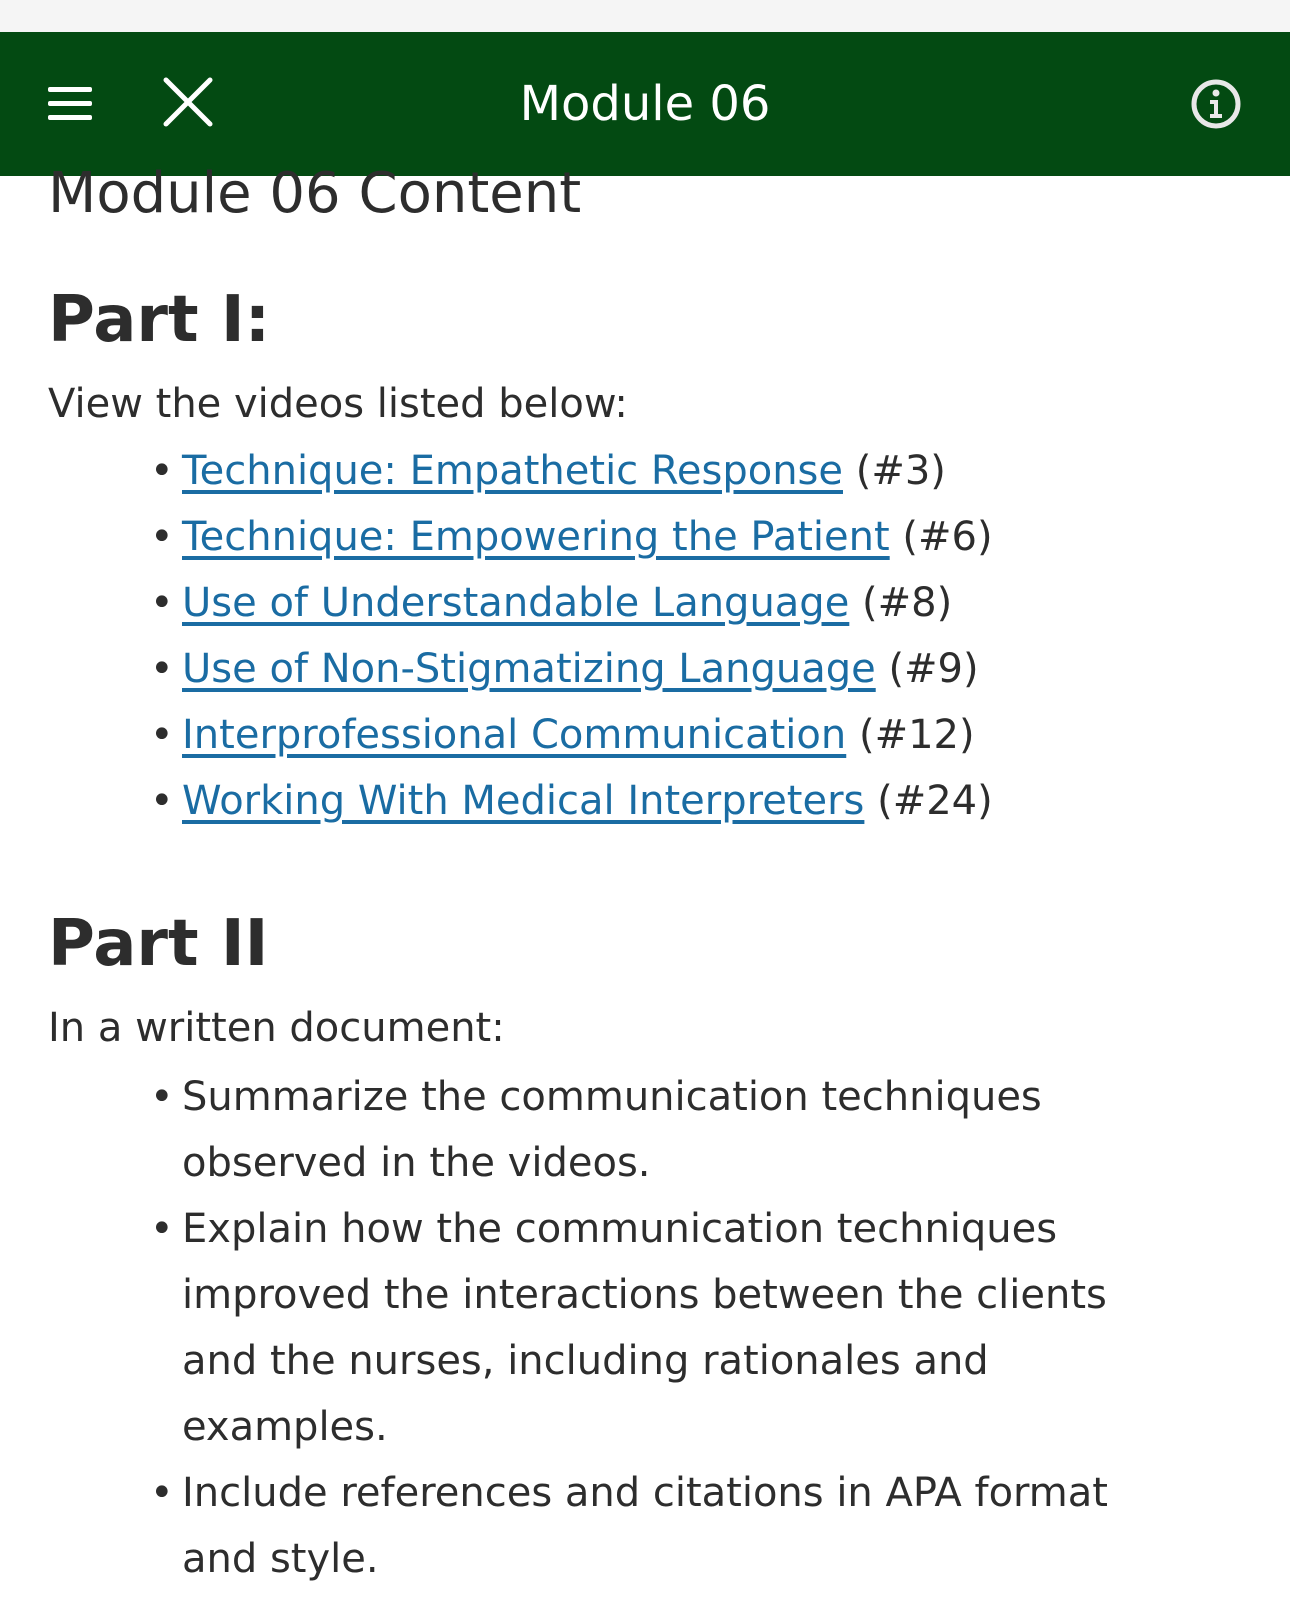 The height and width of the screenshot is (1618, 1290). What do you see at coordinates (900, 471) in the screenshot?
I see `video-number: (#3)` at bounding box center [900, 471].